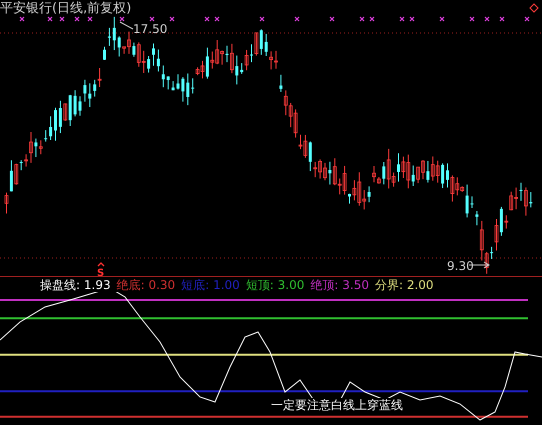  I want to click on level-reading: 绝顶: 3.50, so click(339, 285).